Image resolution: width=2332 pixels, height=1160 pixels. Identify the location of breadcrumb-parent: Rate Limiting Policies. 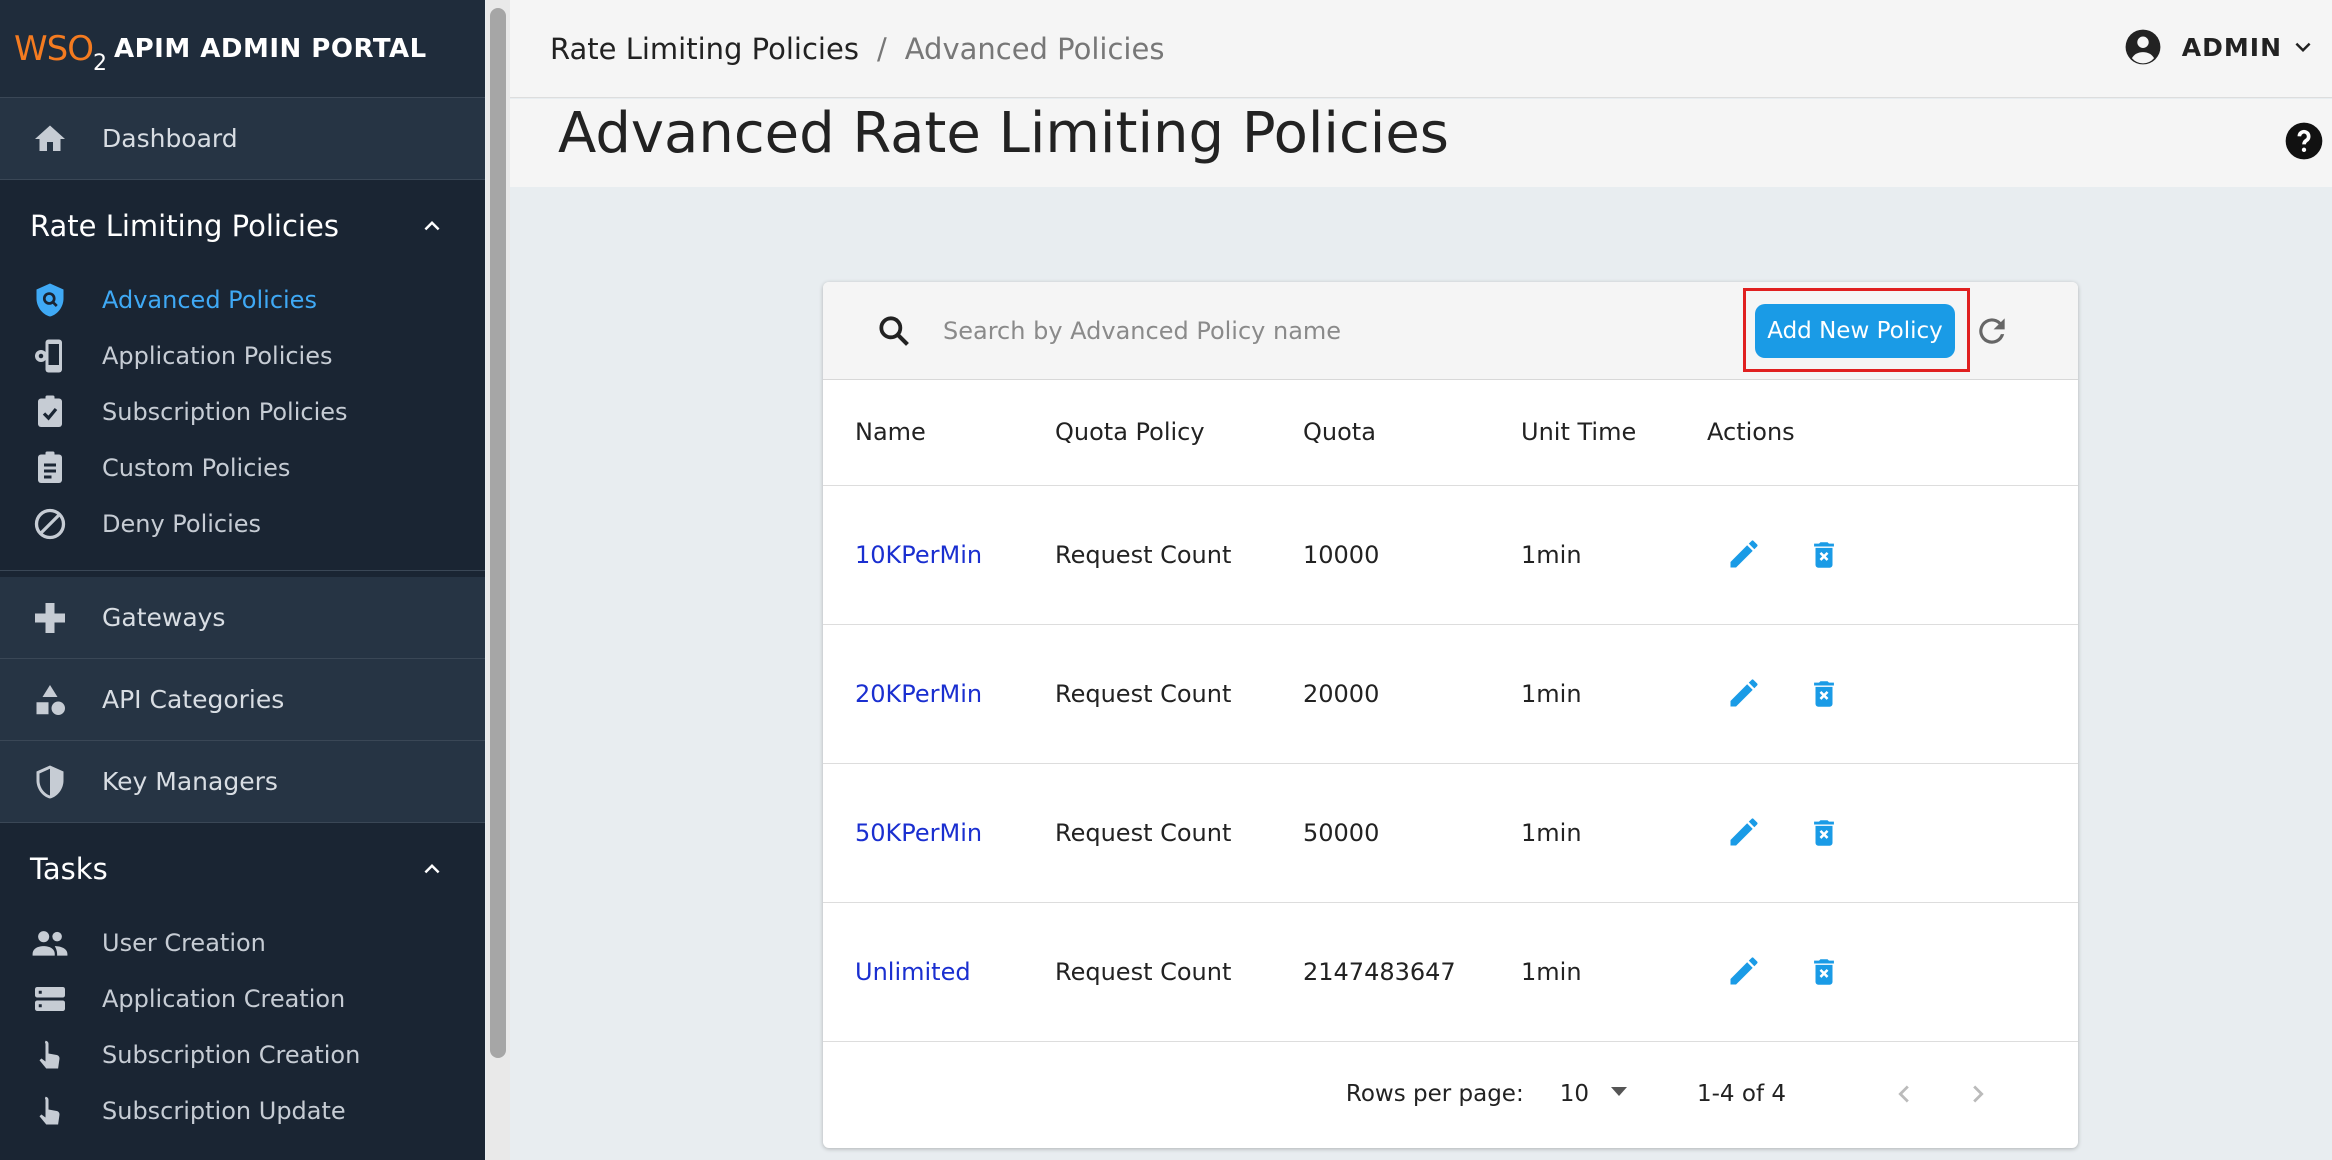
(704, 49).